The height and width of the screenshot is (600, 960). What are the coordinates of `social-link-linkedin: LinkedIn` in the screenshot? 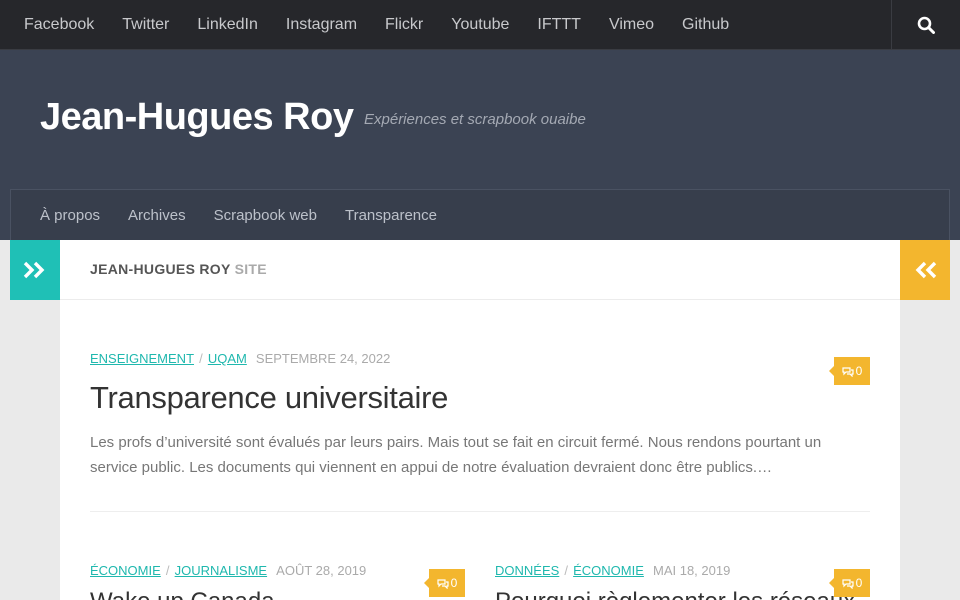 It's located at (227, 25).